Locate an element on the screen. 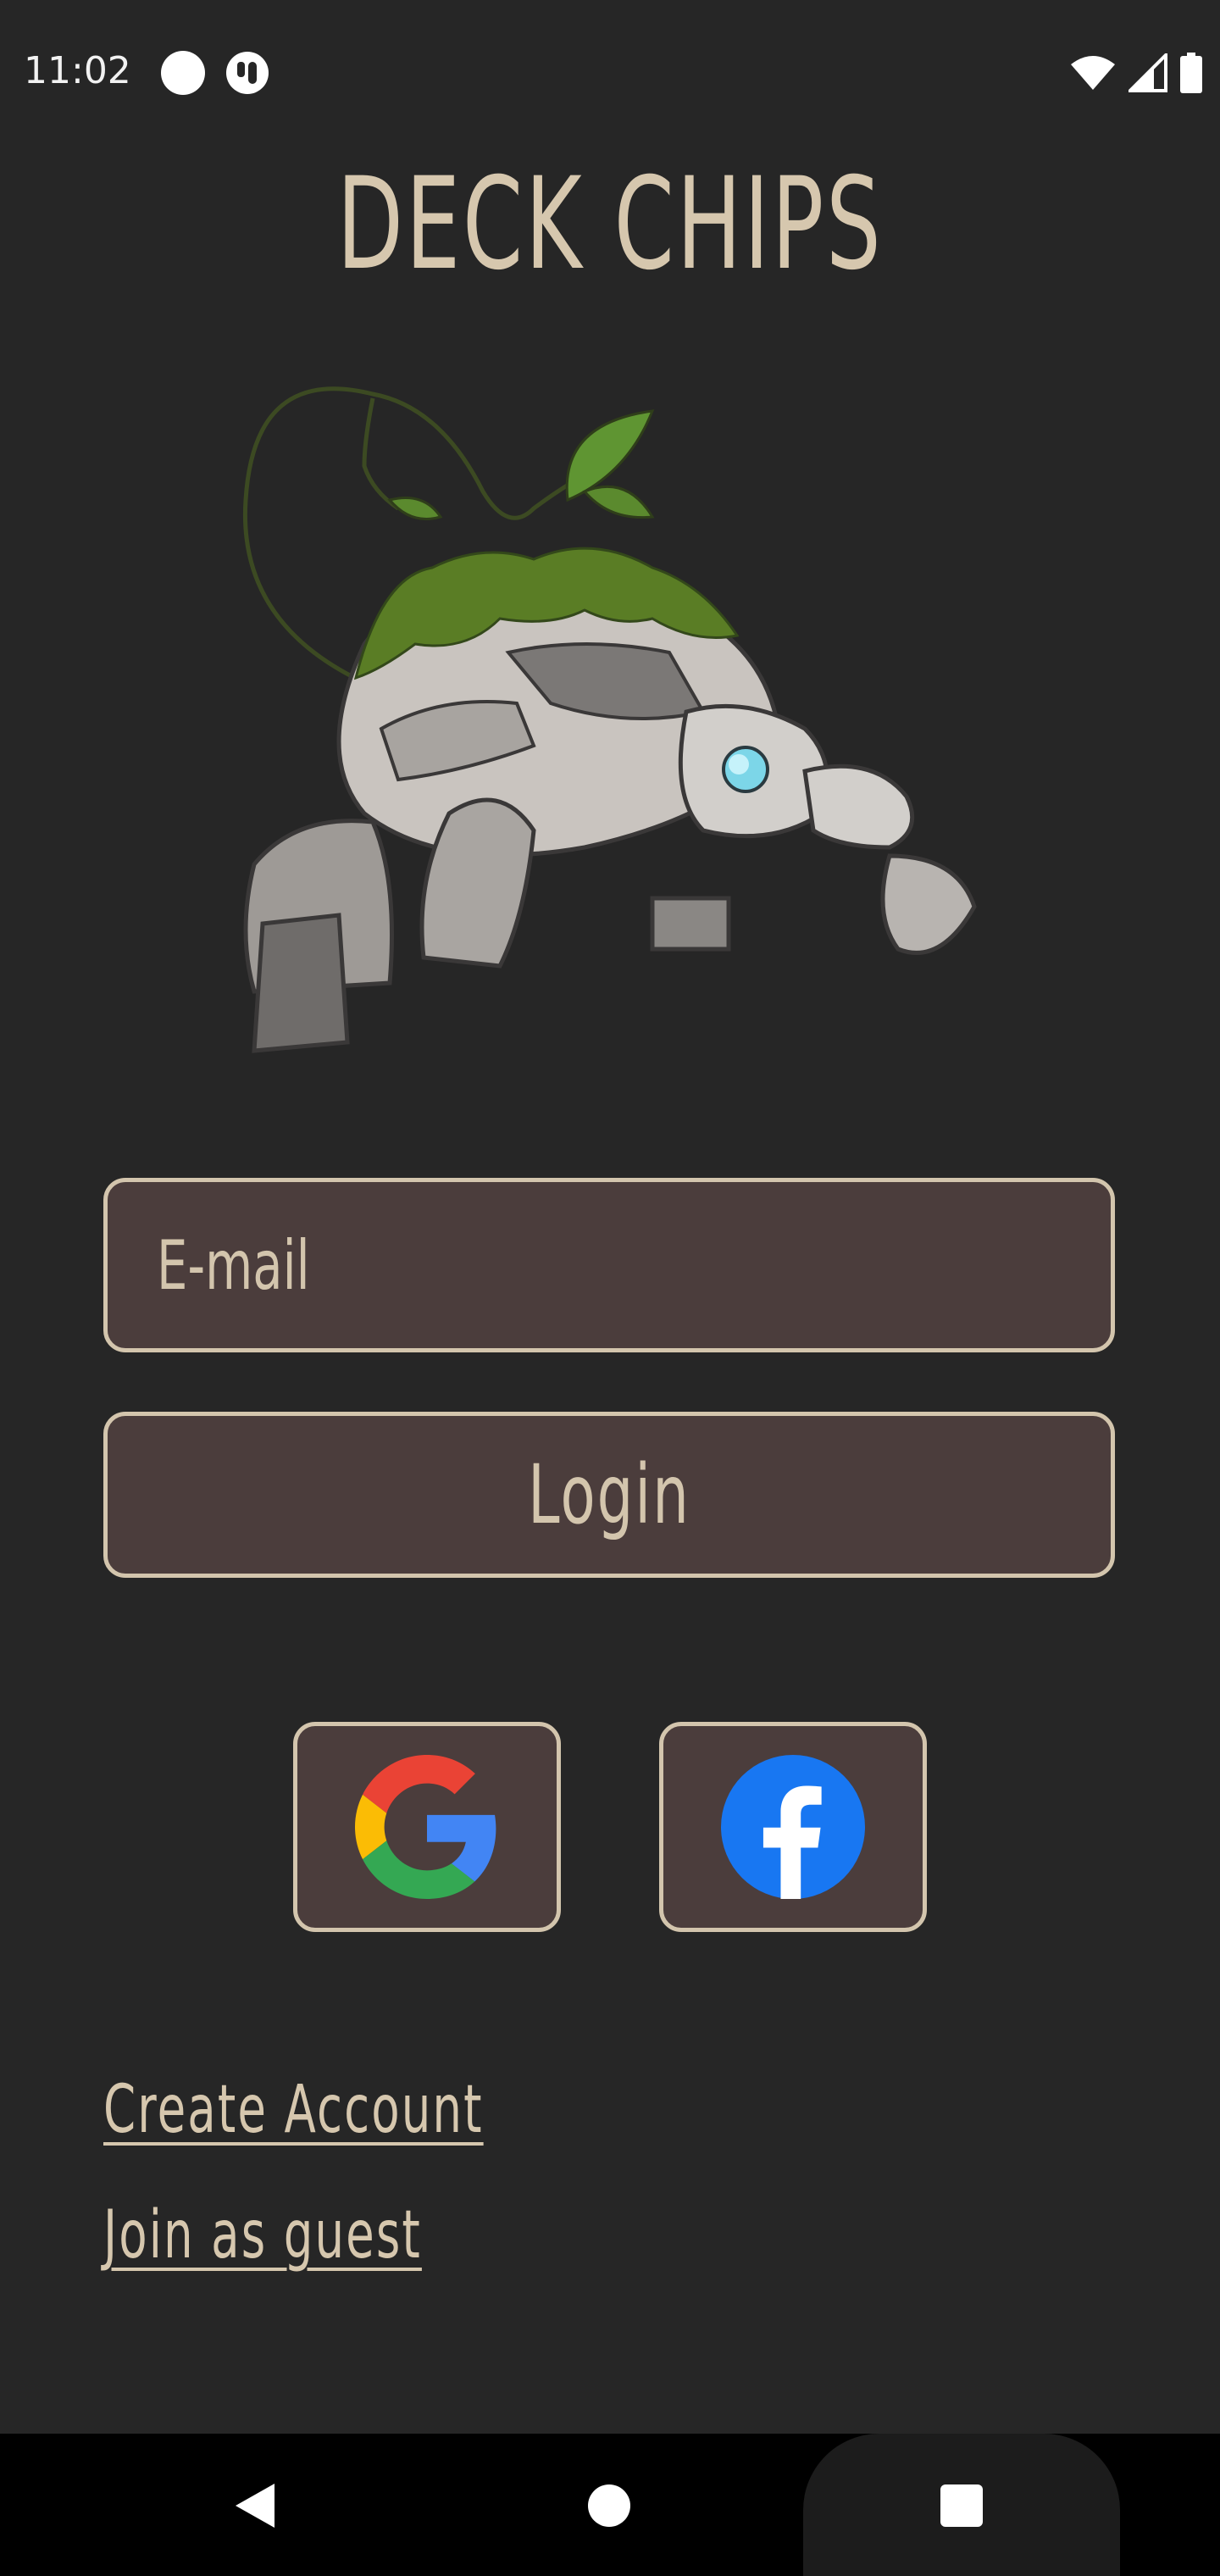  back-icon is located at coordinates (255, 2506).